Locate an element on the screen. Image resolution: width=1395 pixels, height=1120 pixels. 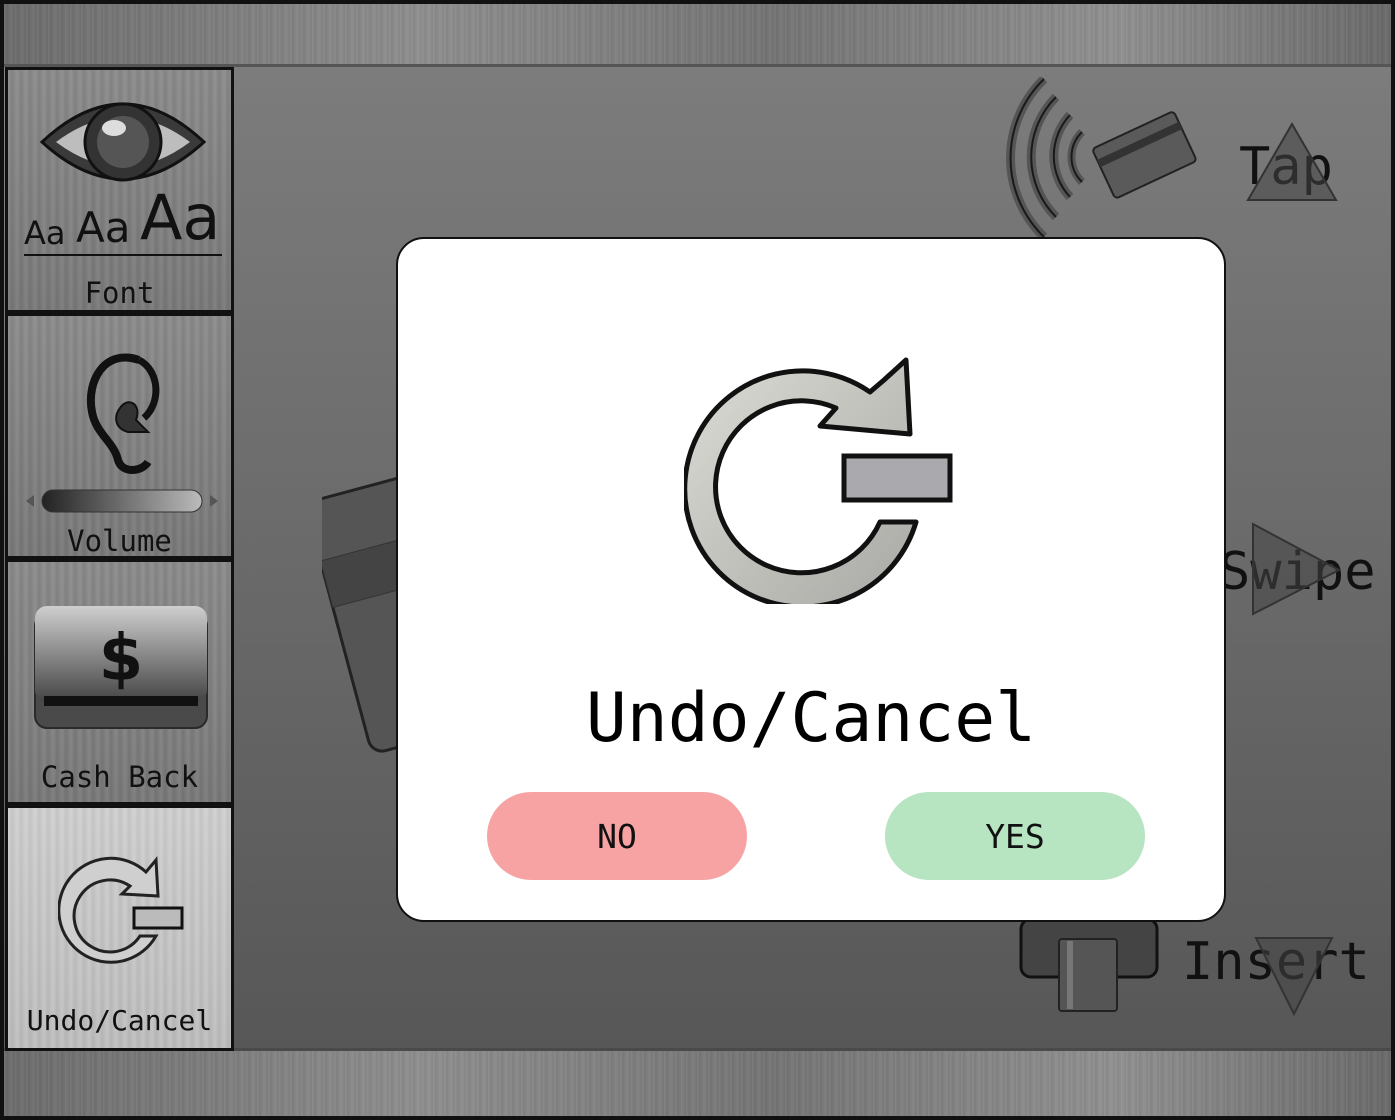
cash-back-icon: $ is located at coordinates (121, 667).